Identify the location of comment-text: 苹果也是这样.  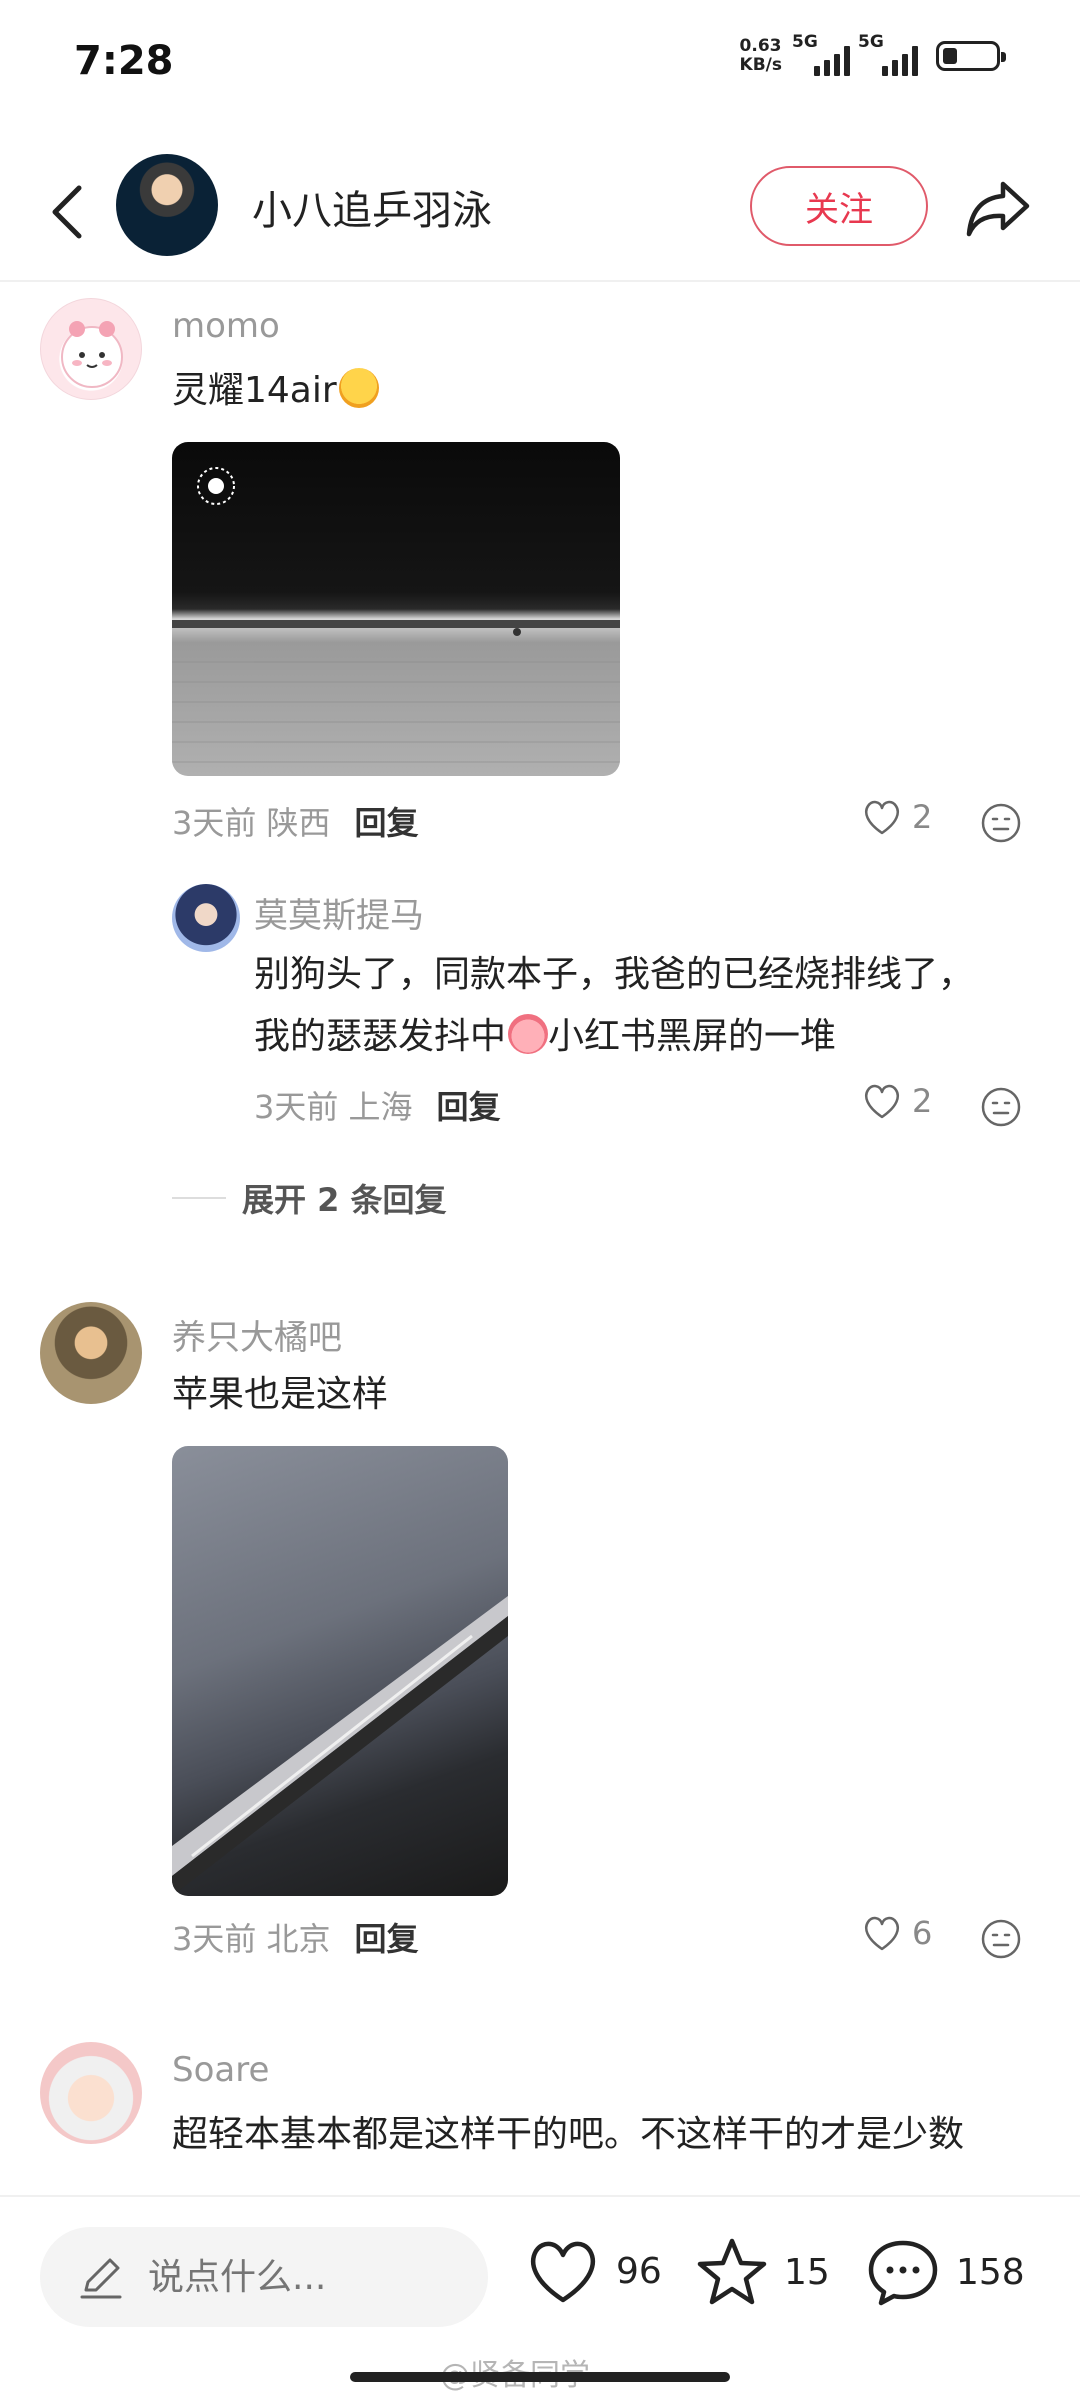
(280, 1394).